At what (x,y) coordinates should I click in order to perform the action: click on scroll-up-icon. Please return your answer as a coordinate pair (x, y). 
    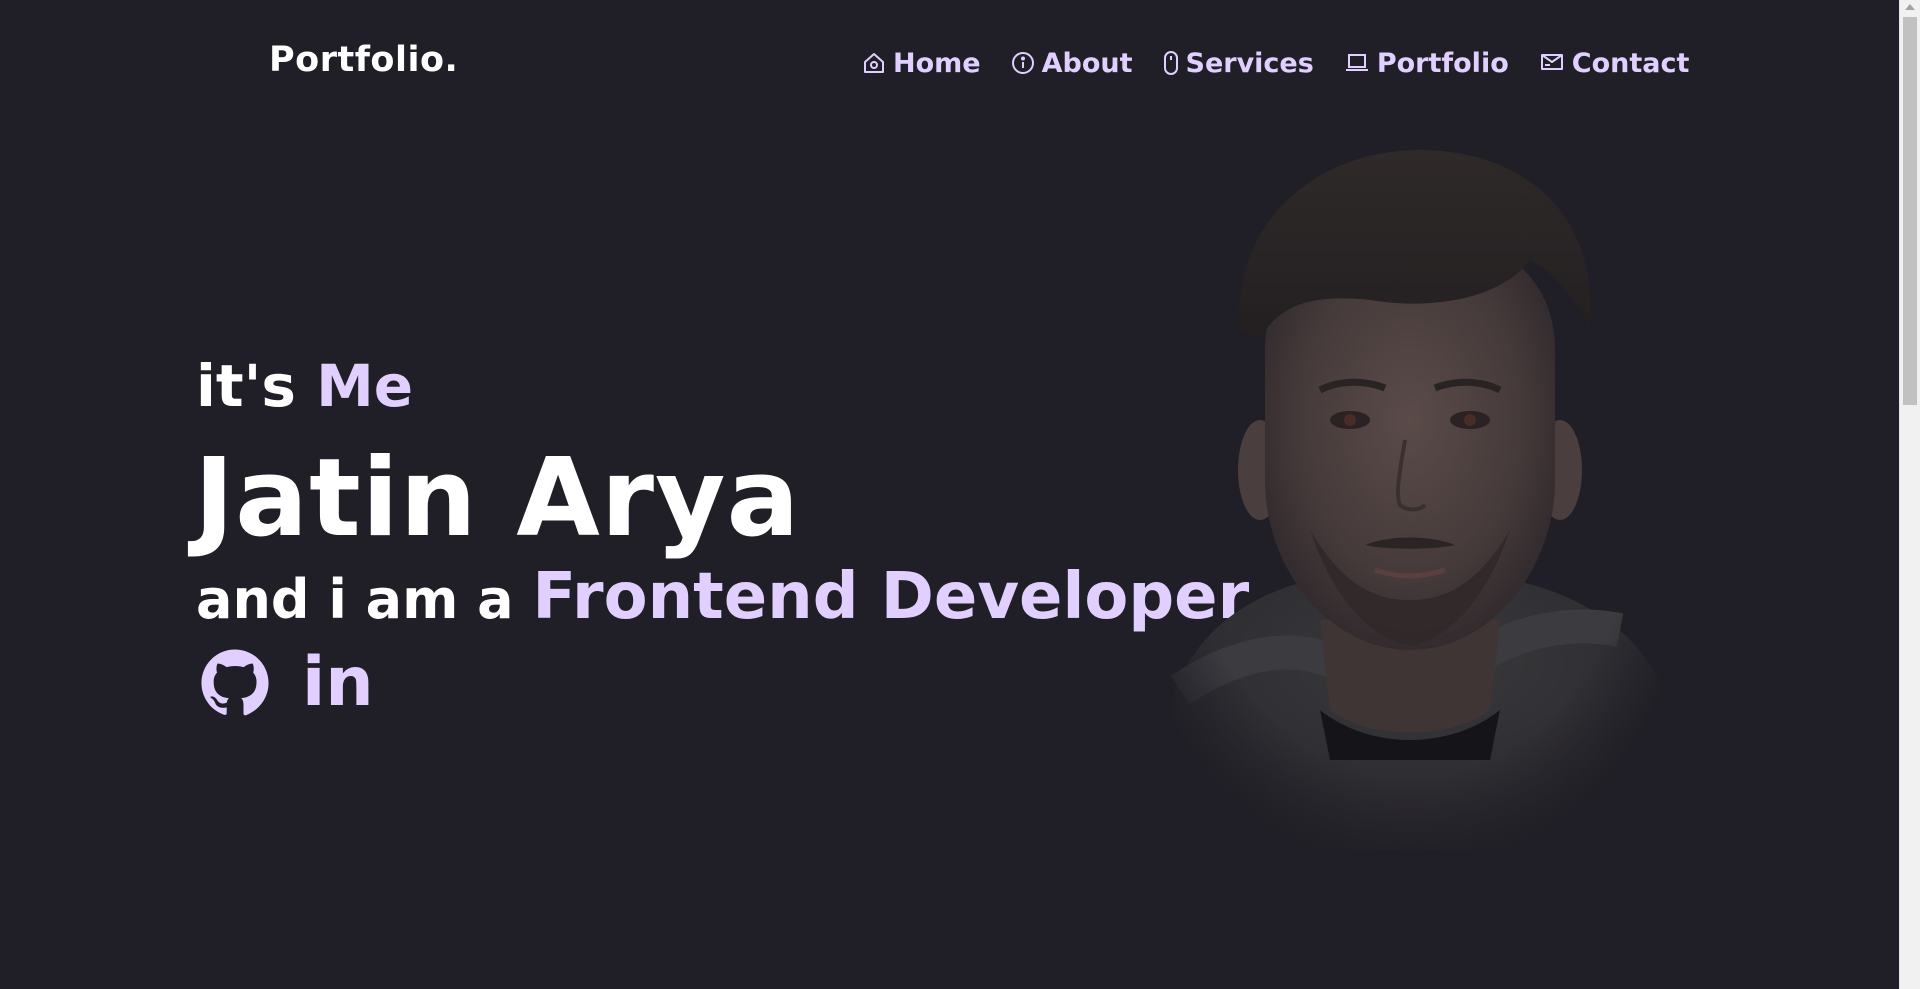
    Looking at the image, I should click on (1910, 7).